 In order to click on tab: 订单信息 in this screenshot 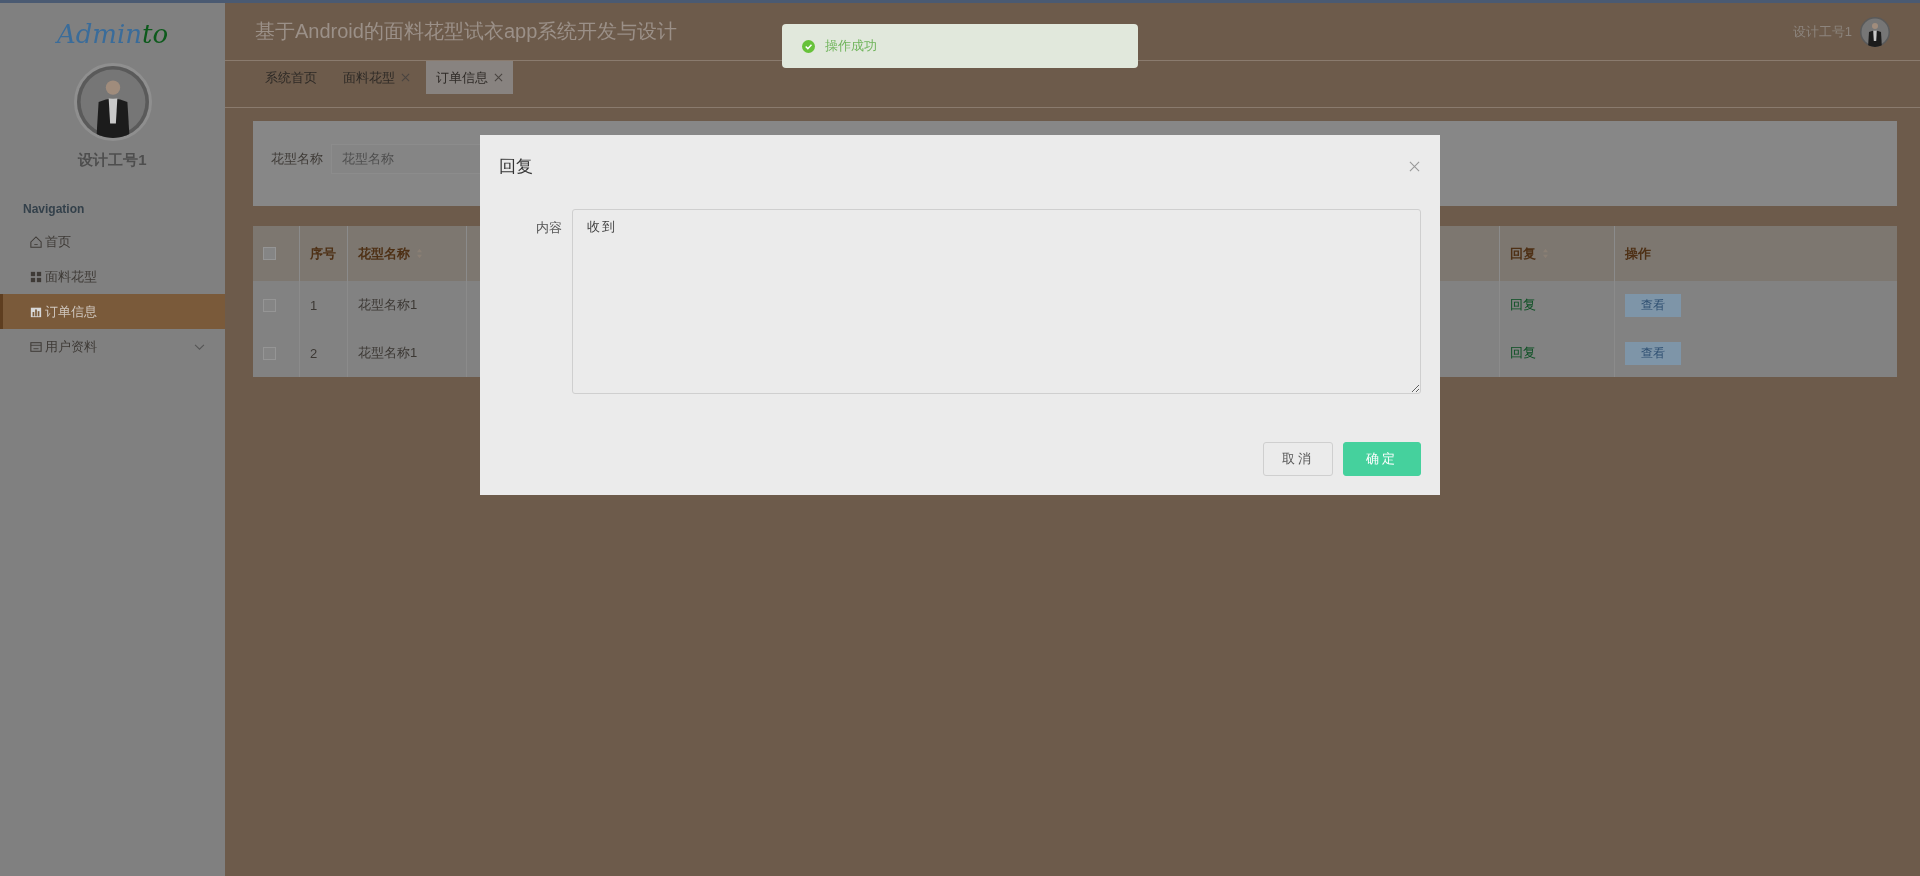, I will do `click(469, 77)`.